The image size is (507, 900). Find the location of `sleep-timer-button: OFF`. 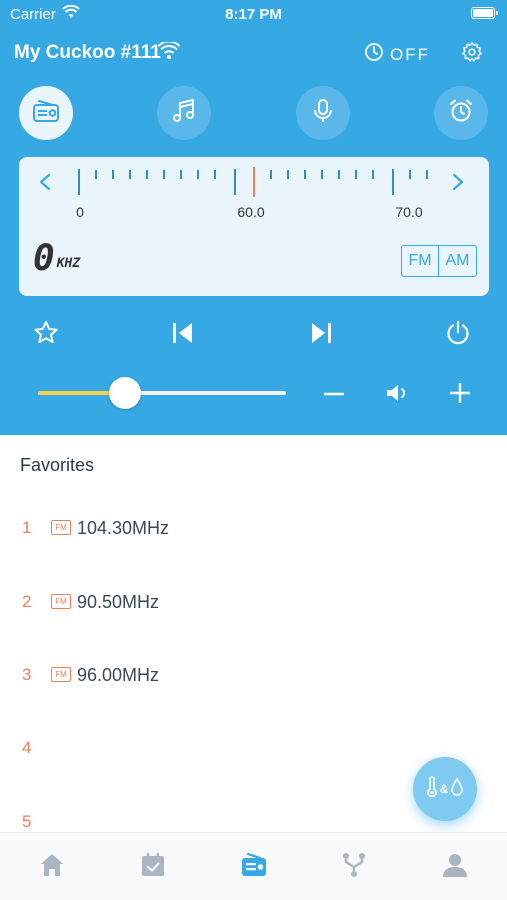

sleep-timer-button: OFF is located at coordinates (397, 54).